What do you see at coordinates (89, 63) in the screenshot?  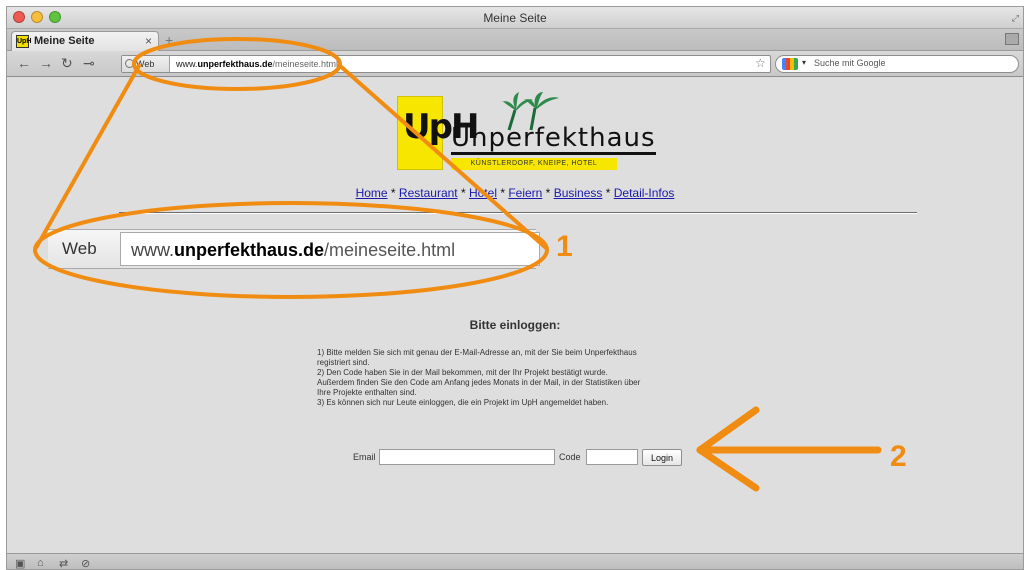 I see `key-icon: ⊸` at bounding box center [89, 63].